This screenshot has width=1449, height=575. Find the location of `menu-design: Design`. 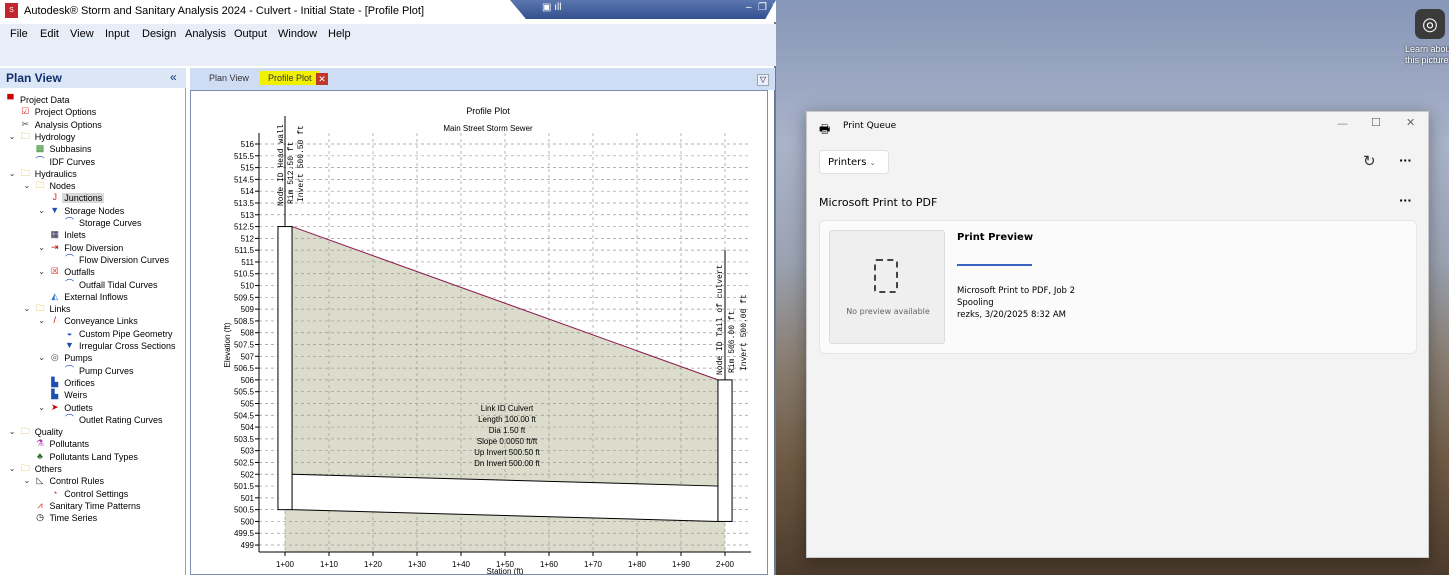

menu-design: Design is located at coordinates (159, 34).